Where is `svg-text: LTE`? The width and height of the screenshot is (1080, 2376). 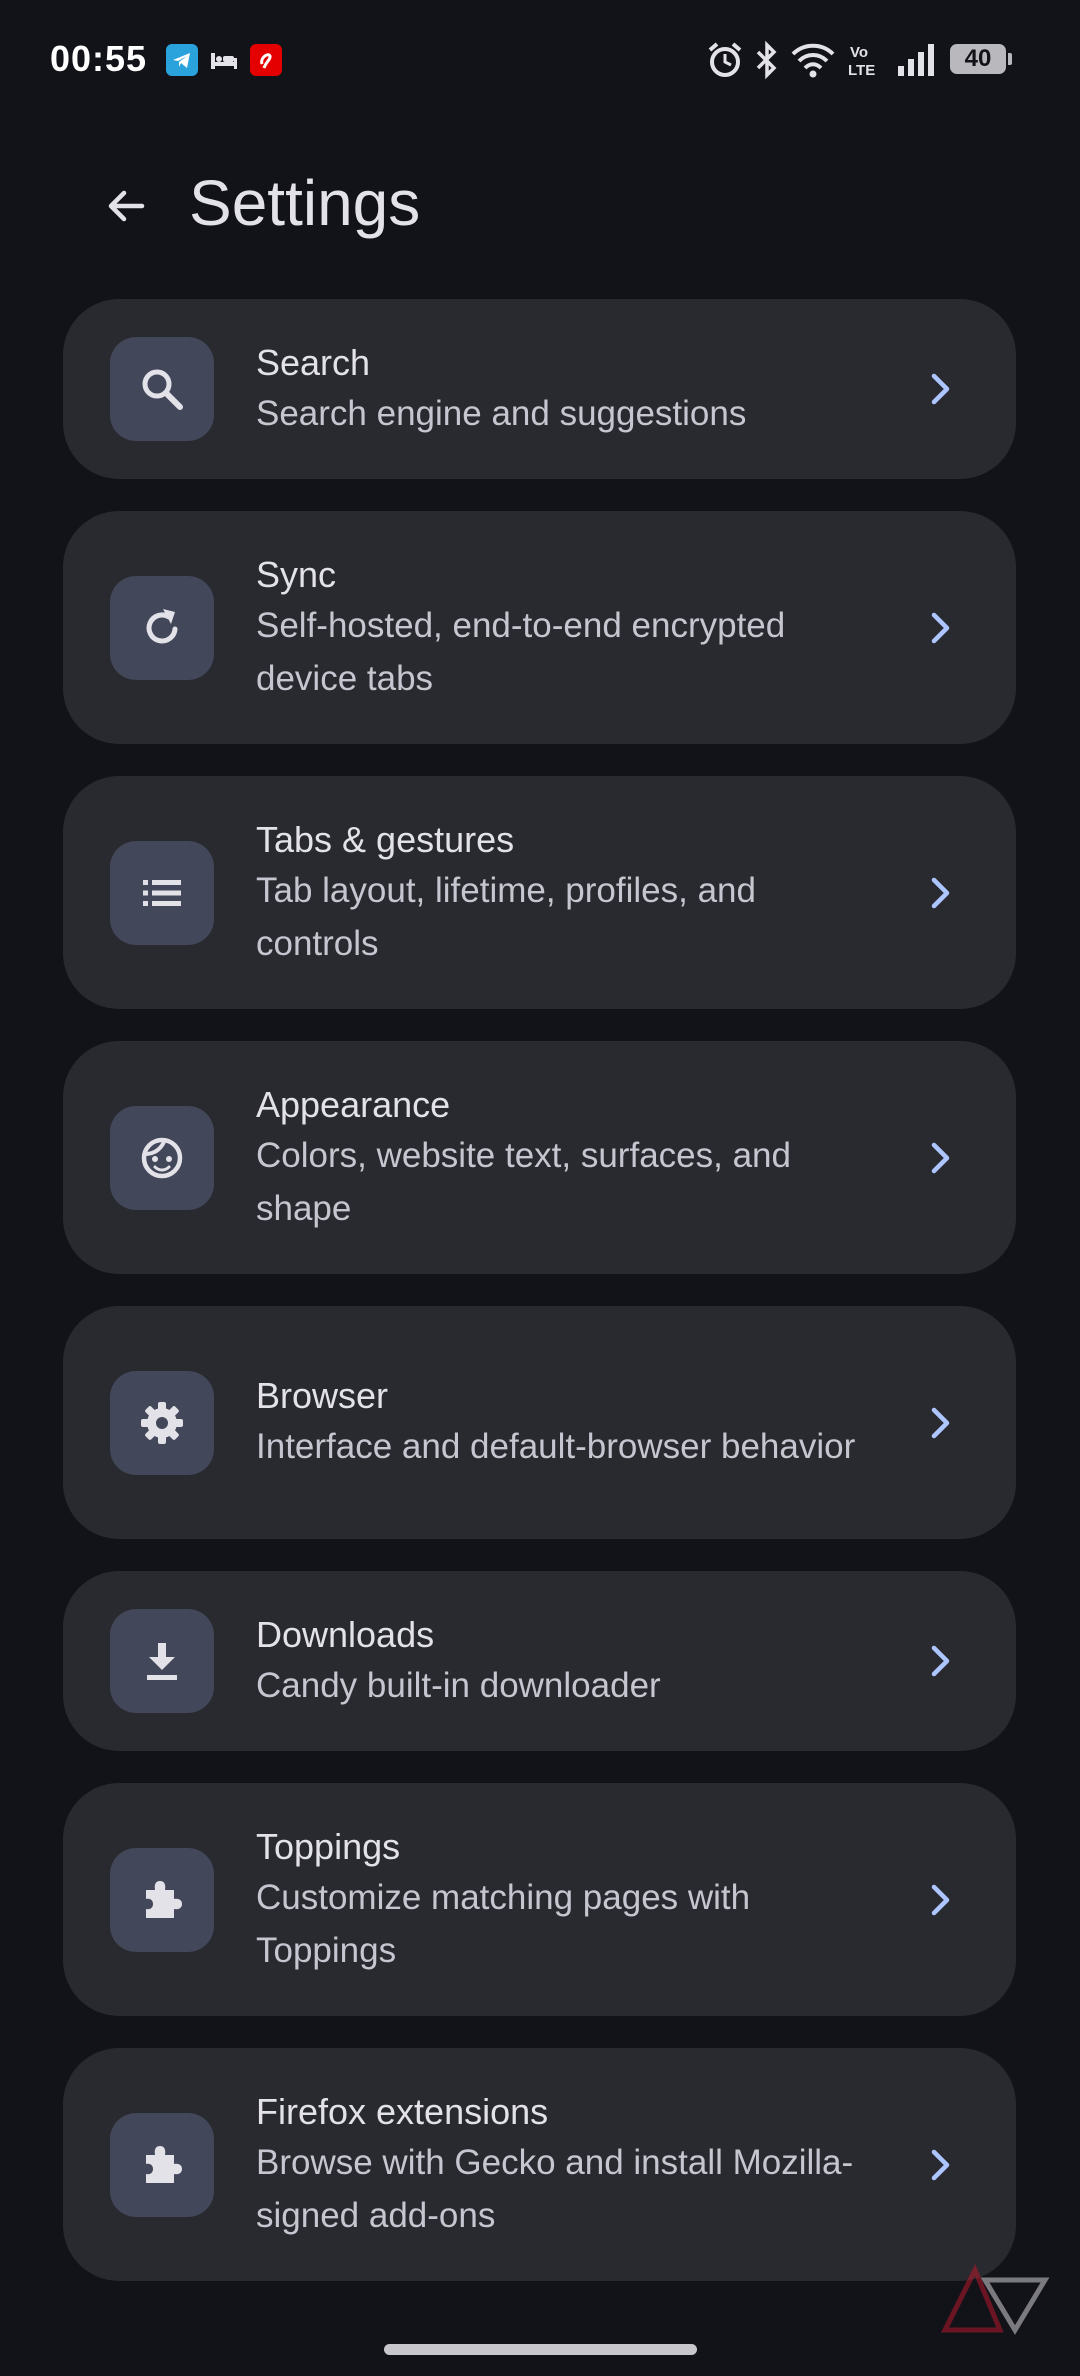 svg-text: LTE is located at coordinates (861, 70).